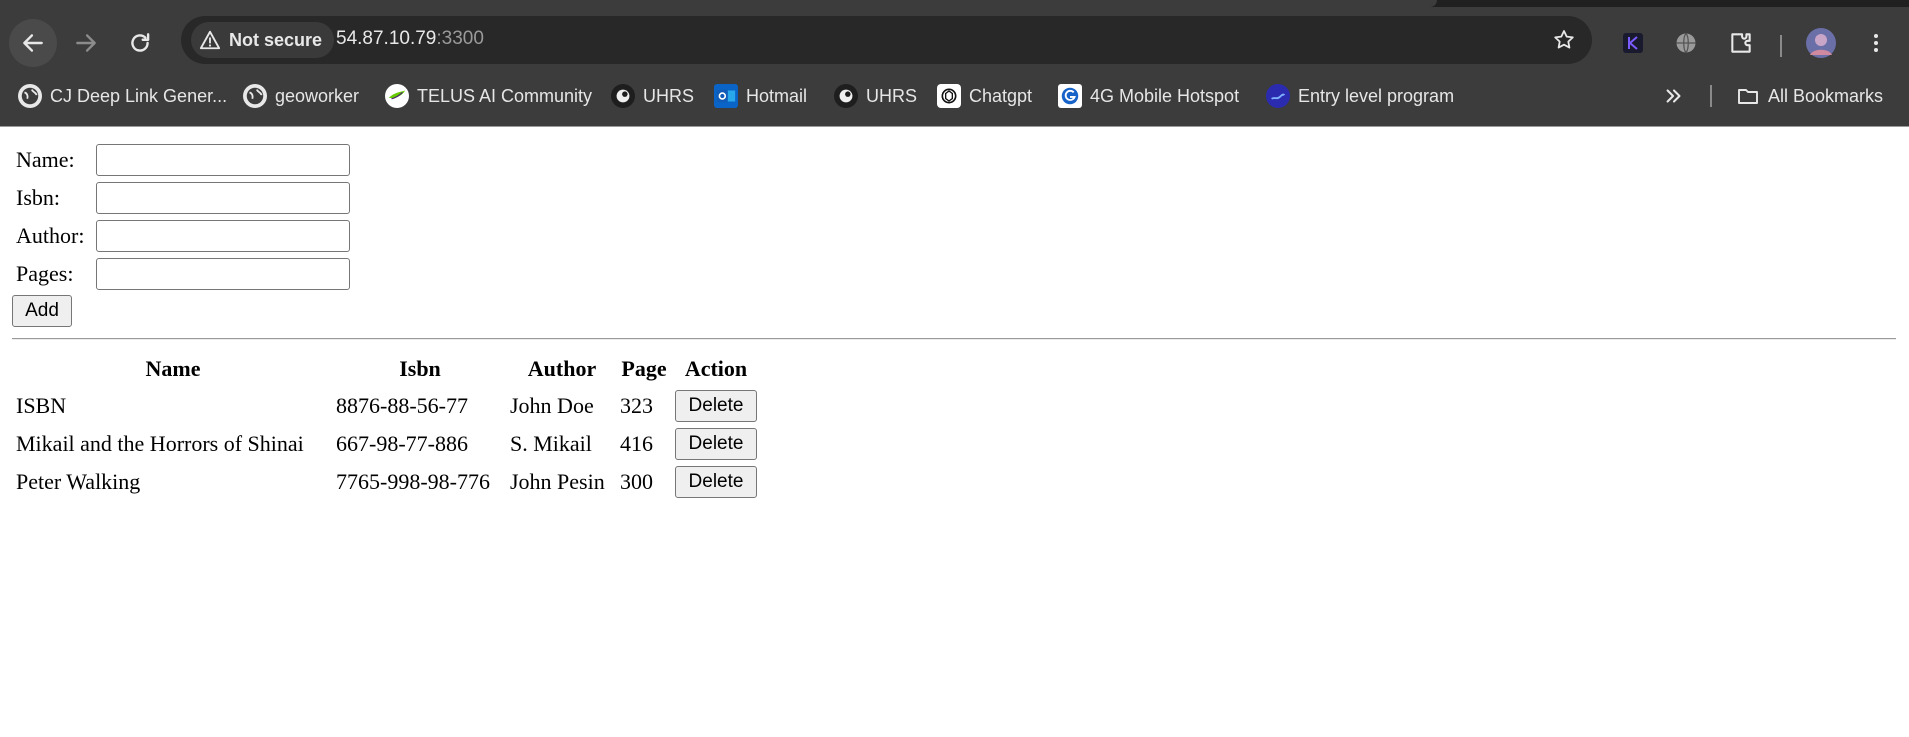 Image resolution: width=1909 pixels, height=737 pixels. I want to click on kaspersky-extension-icon, so click(1633, 43).